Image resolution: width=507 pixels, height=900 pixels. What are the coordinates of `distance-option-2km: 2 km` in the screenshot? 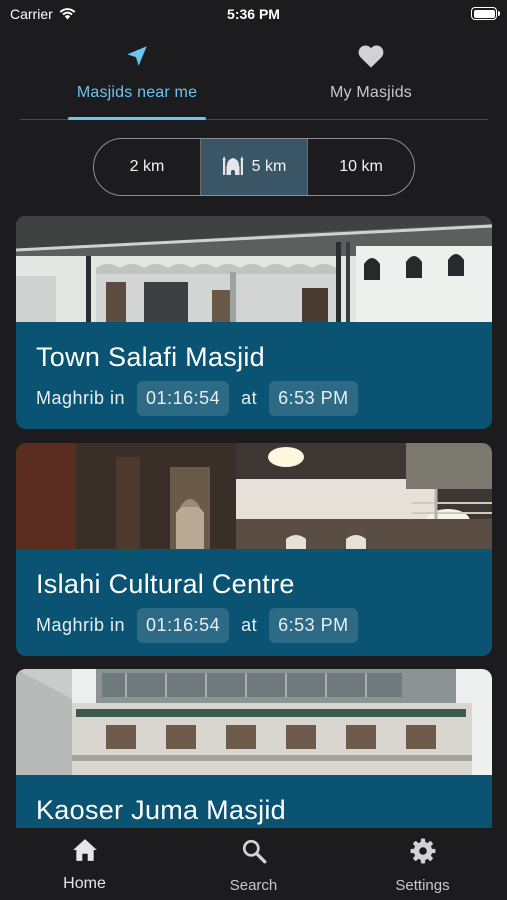 It's located at (147, 167).